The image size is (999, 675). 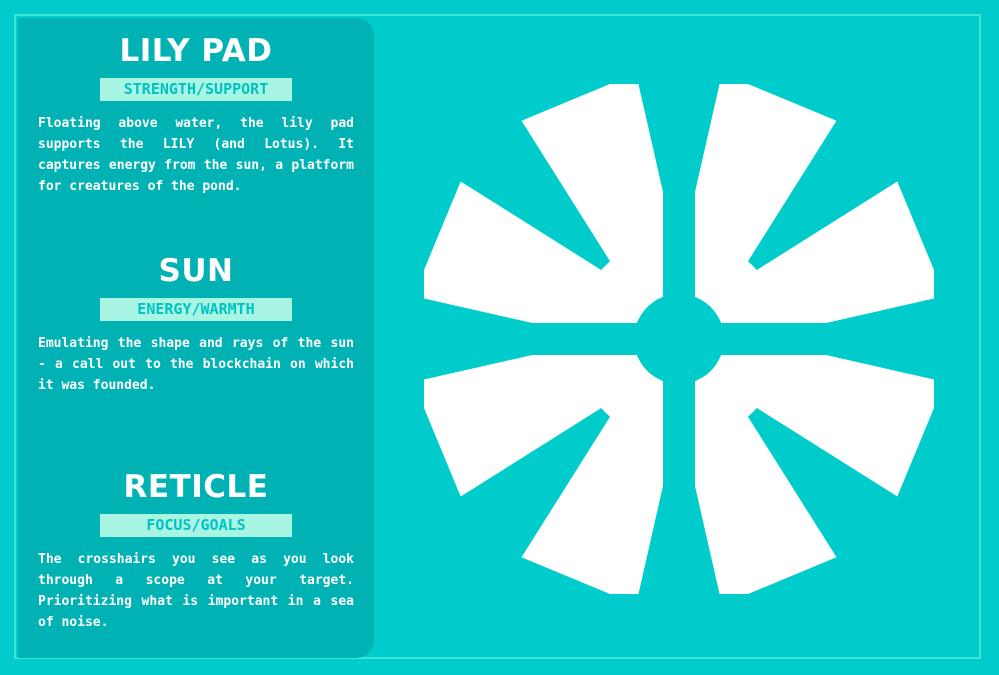 What do you see at coordinates (196, 271) in the screenshot?
I see `section-title: SUN` at bounding box center [196, 271].